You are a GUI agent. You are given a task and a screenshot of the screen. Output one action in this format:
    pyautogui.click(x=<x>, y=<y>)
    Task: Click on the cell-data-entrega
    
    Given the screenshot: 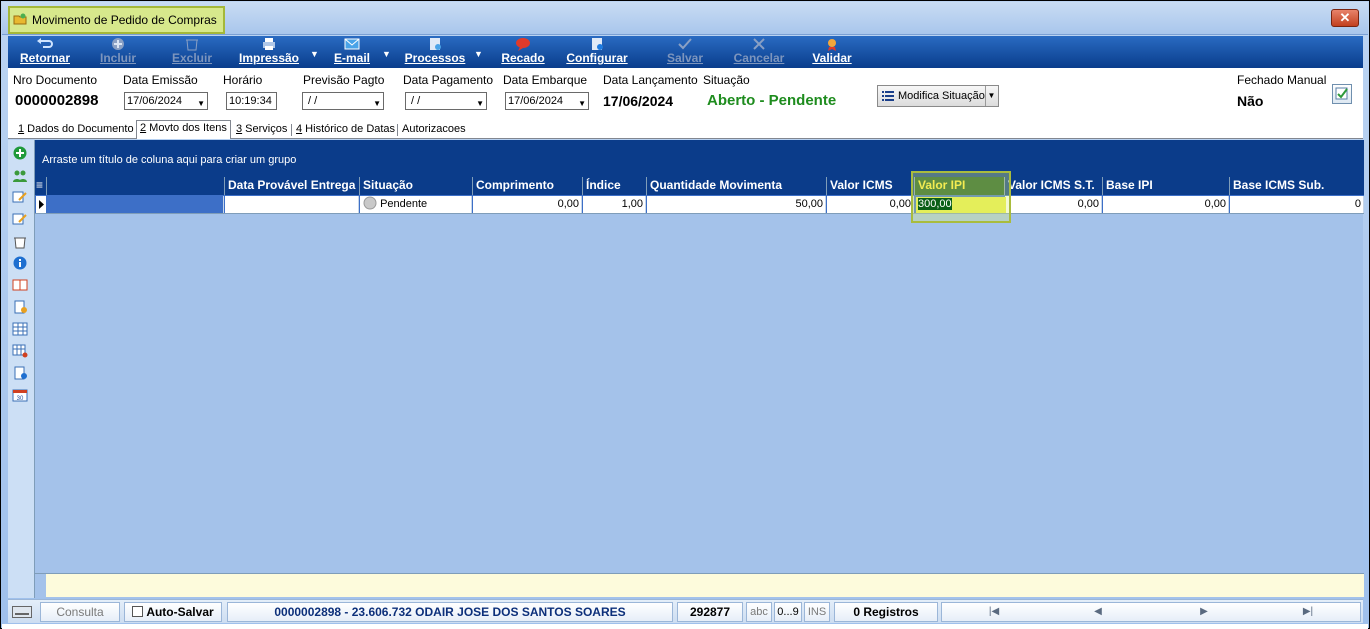 What is the action you would take?
    pyautogui.click(x=292, y=204)
    